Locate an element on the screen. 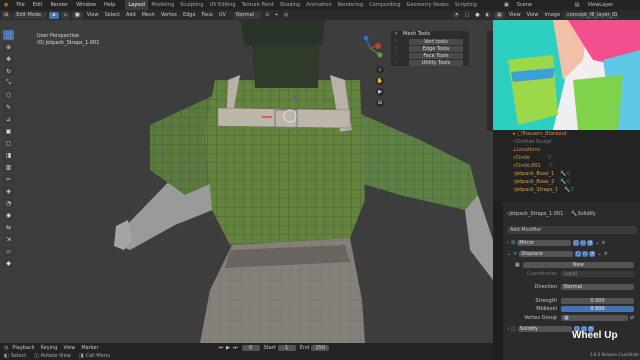  tab-modeling: Modeling is located at coordinates (162, 5).